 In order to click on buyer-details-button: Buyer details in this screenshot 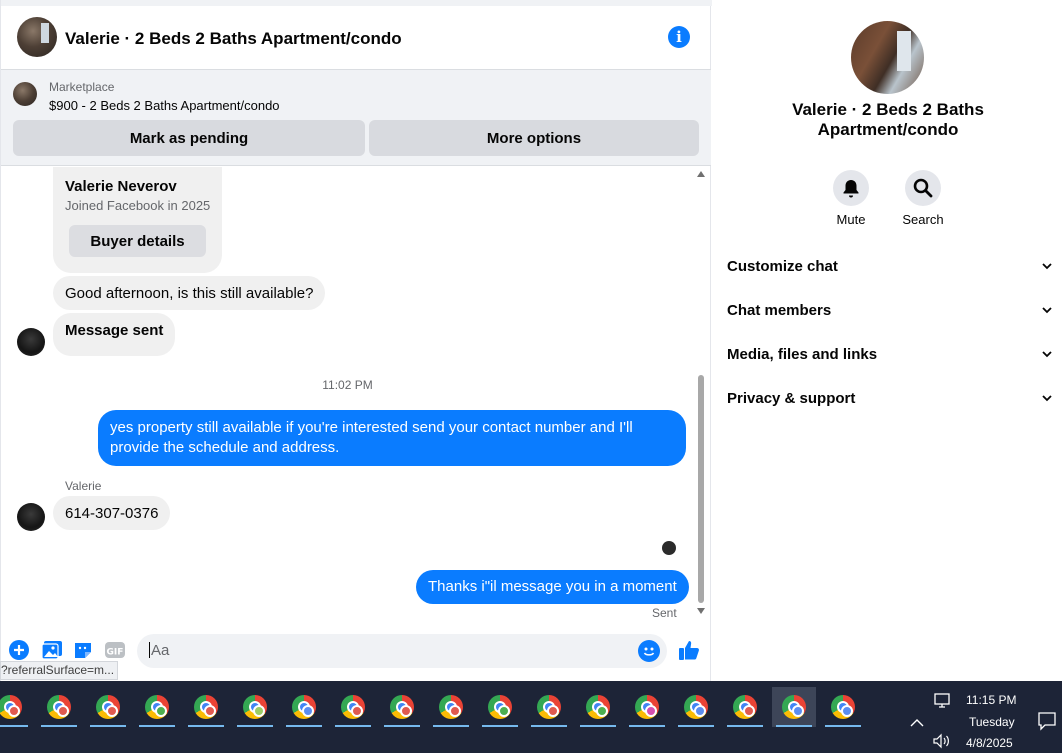, I will do `click(137, 241)`.